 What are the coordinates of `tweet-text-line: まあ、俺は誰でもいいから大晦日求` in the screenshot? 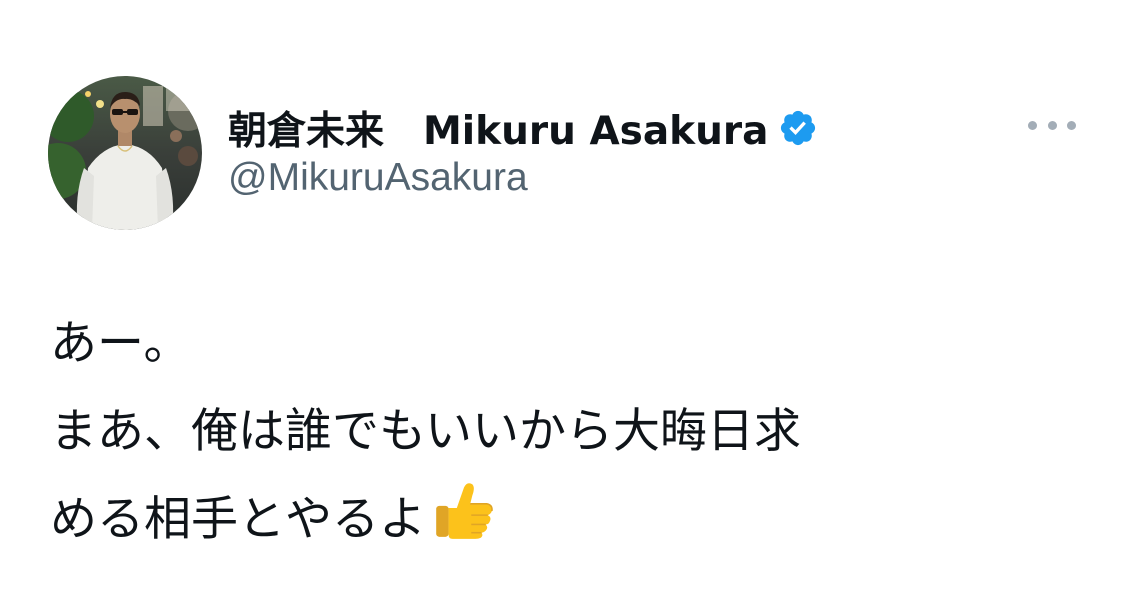 It's located at (426, 431).